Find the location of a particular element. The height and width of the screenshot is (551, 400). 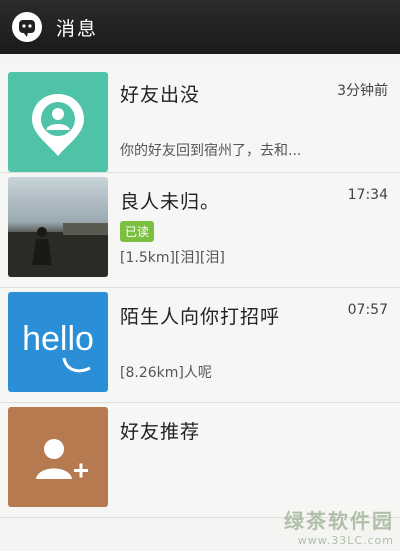

top-bar: 消息 is located at coordinates (200, 27).